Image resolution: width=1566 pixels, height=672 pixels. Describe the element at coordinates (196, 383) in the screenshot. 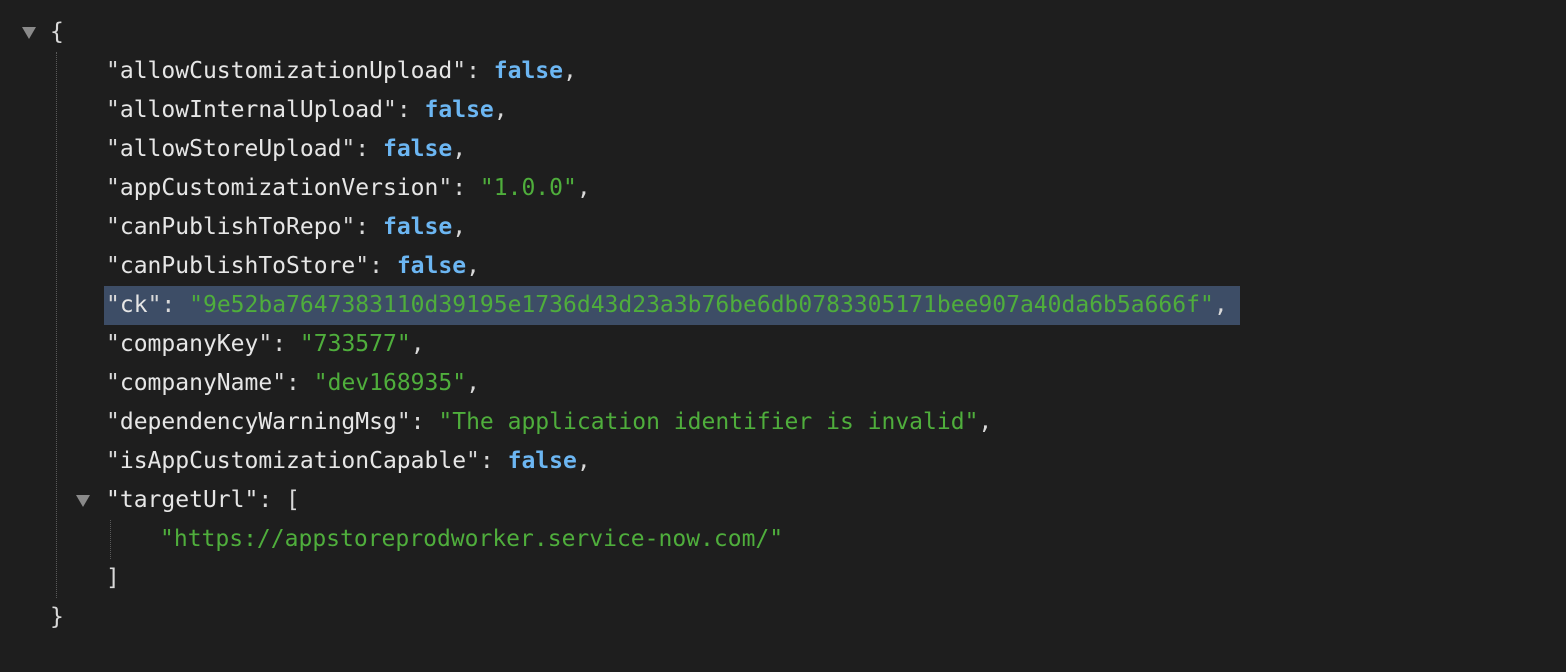

I see `entry-key: companyName` at that location.